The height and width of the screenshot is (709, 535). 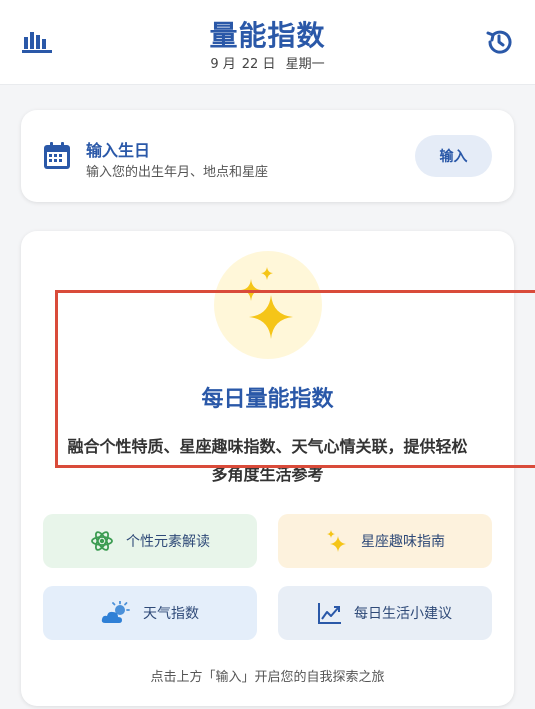 What do you see at coordinates (267, 677) in the screenshot?
I see `hint-text: 点击上方「输入」开启您的自我探索之旅` at bounding box center [267, 677].